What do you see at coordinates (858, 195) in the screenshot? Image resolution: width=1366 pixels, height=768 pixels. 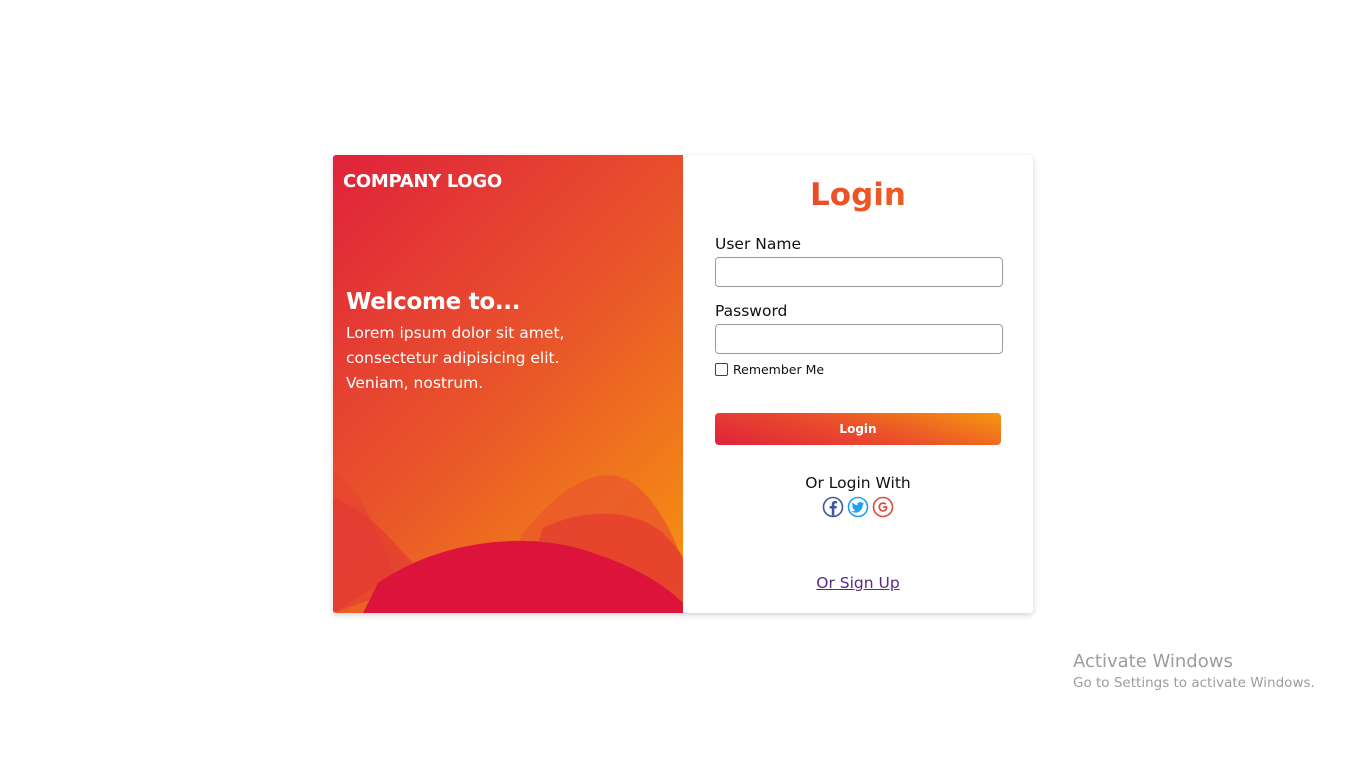 I see `login-title: Login` at bounding box center [858, 195].